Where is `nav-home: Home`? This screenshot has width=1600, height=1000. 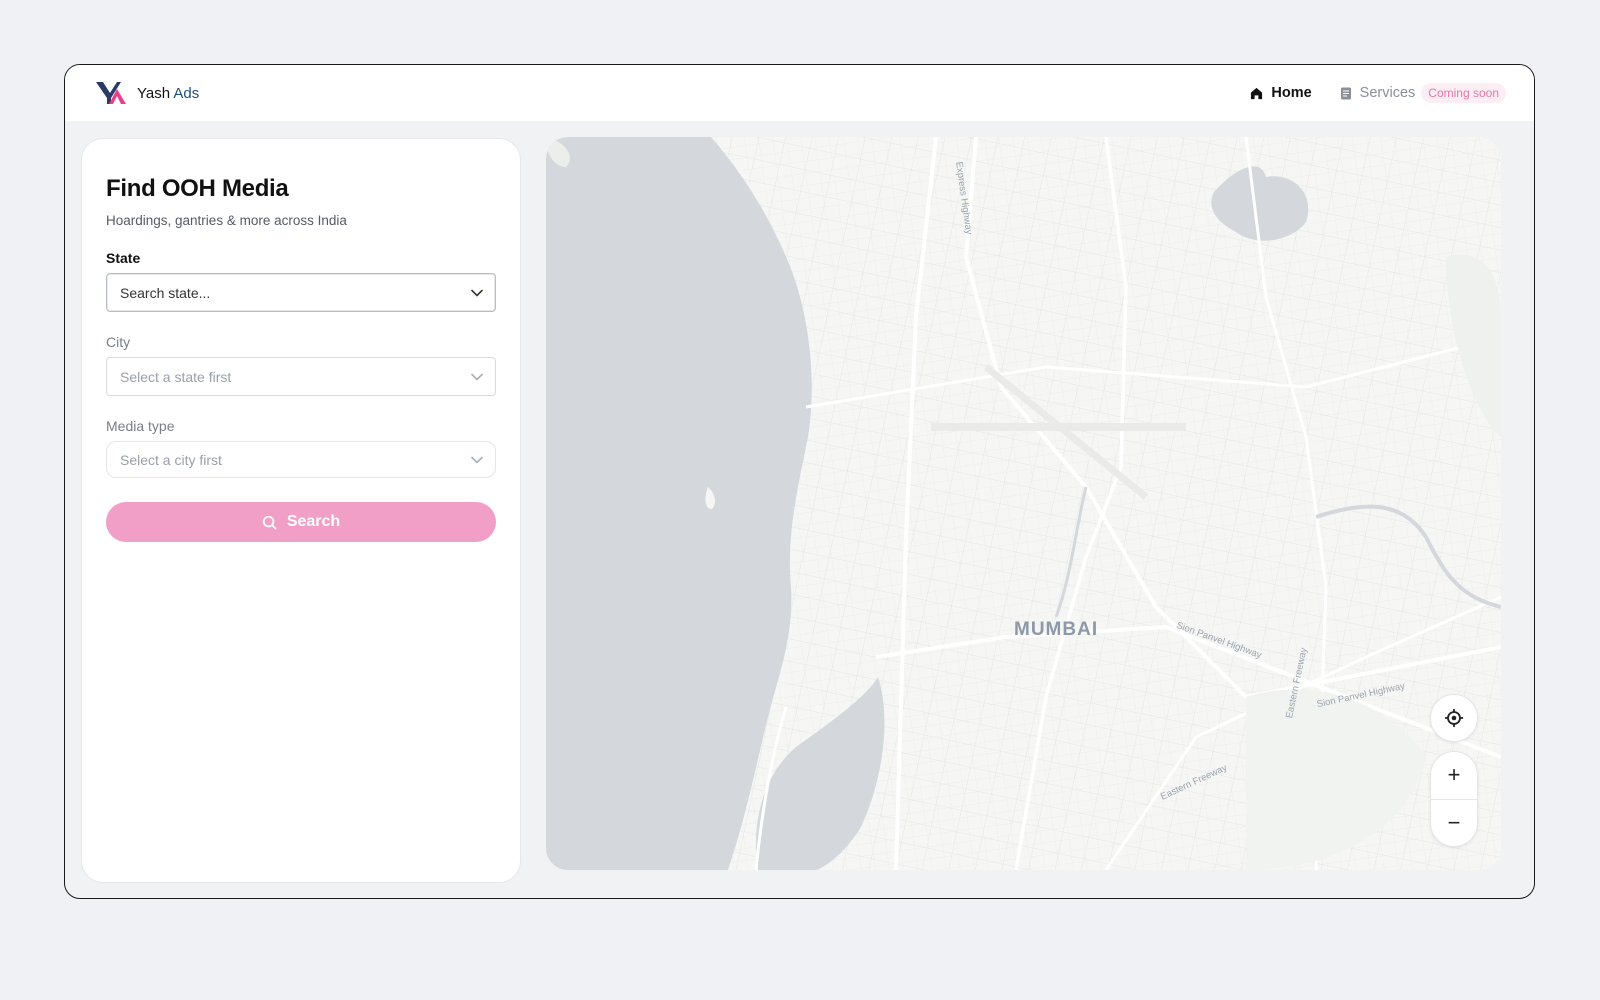 nav-home: Home is located at coordinates (1281, 93).